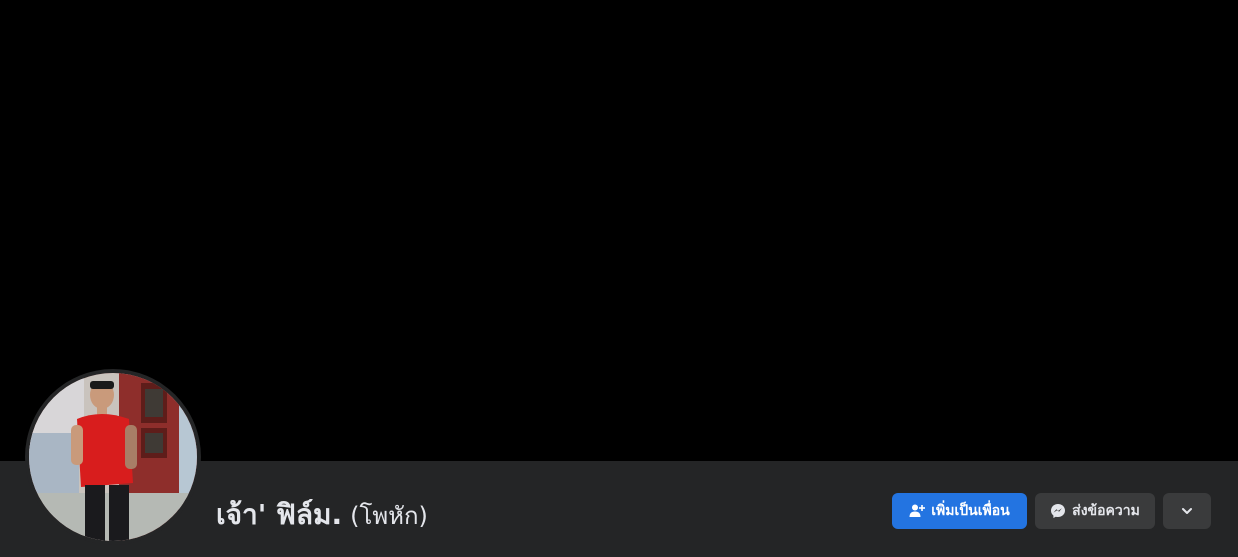 The height and width of the screenshot is (557, 1238). I want to click on send-message-button: ส่งข้อความ, so click(1095, 511).